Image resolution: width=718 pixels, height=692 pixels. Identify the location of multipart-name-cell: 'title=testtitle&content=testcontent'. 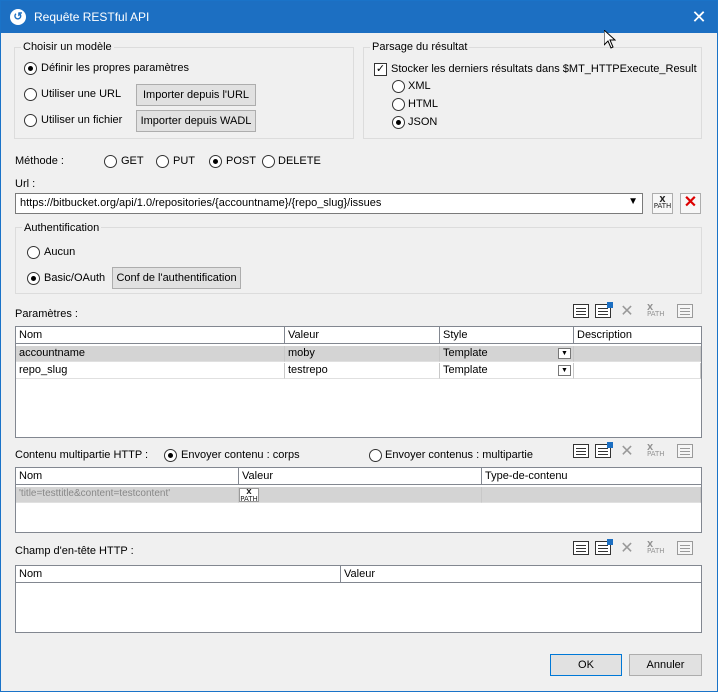
(127, 495).